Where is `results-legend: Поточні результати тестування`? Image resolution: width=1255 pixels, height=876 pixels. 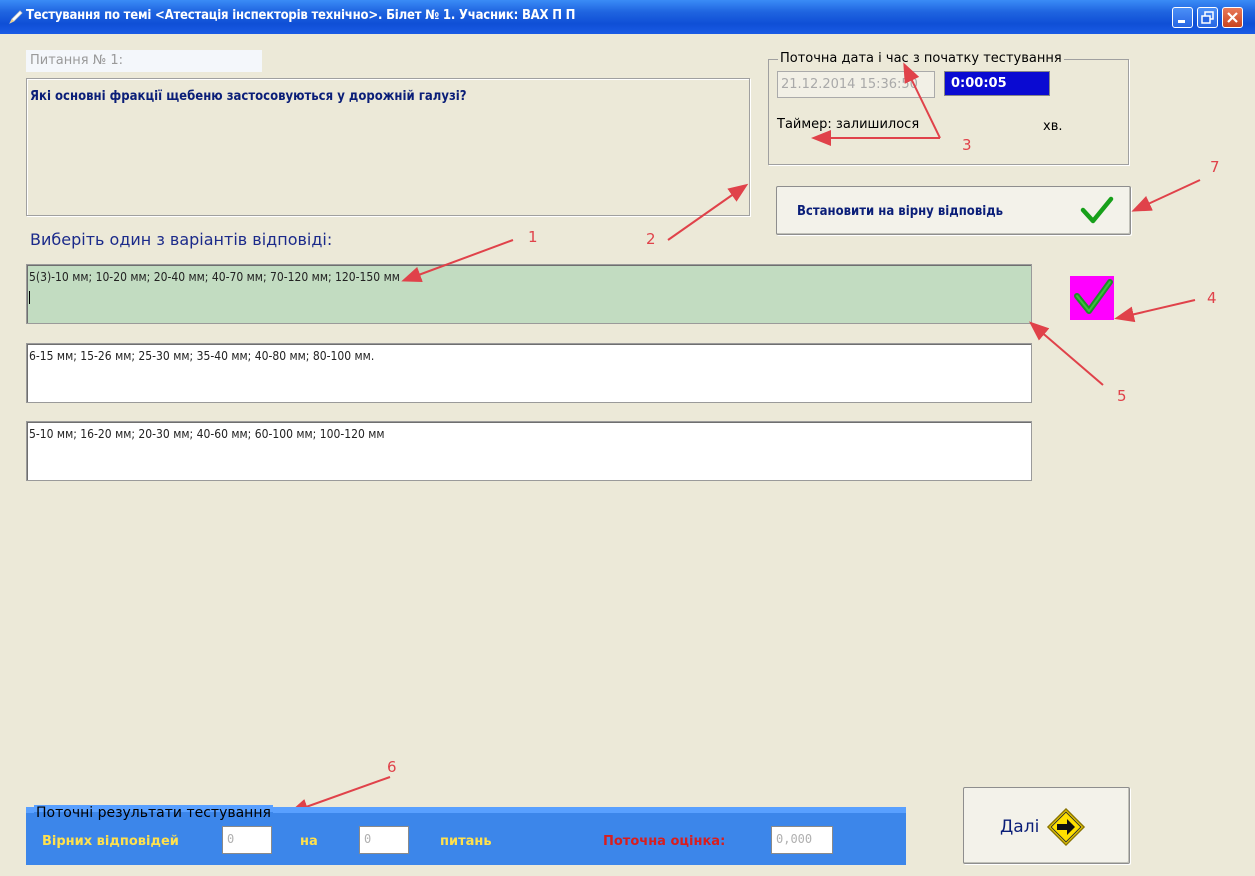
results-legend: Поточні результати тестування is located at coordinates (153, 813).